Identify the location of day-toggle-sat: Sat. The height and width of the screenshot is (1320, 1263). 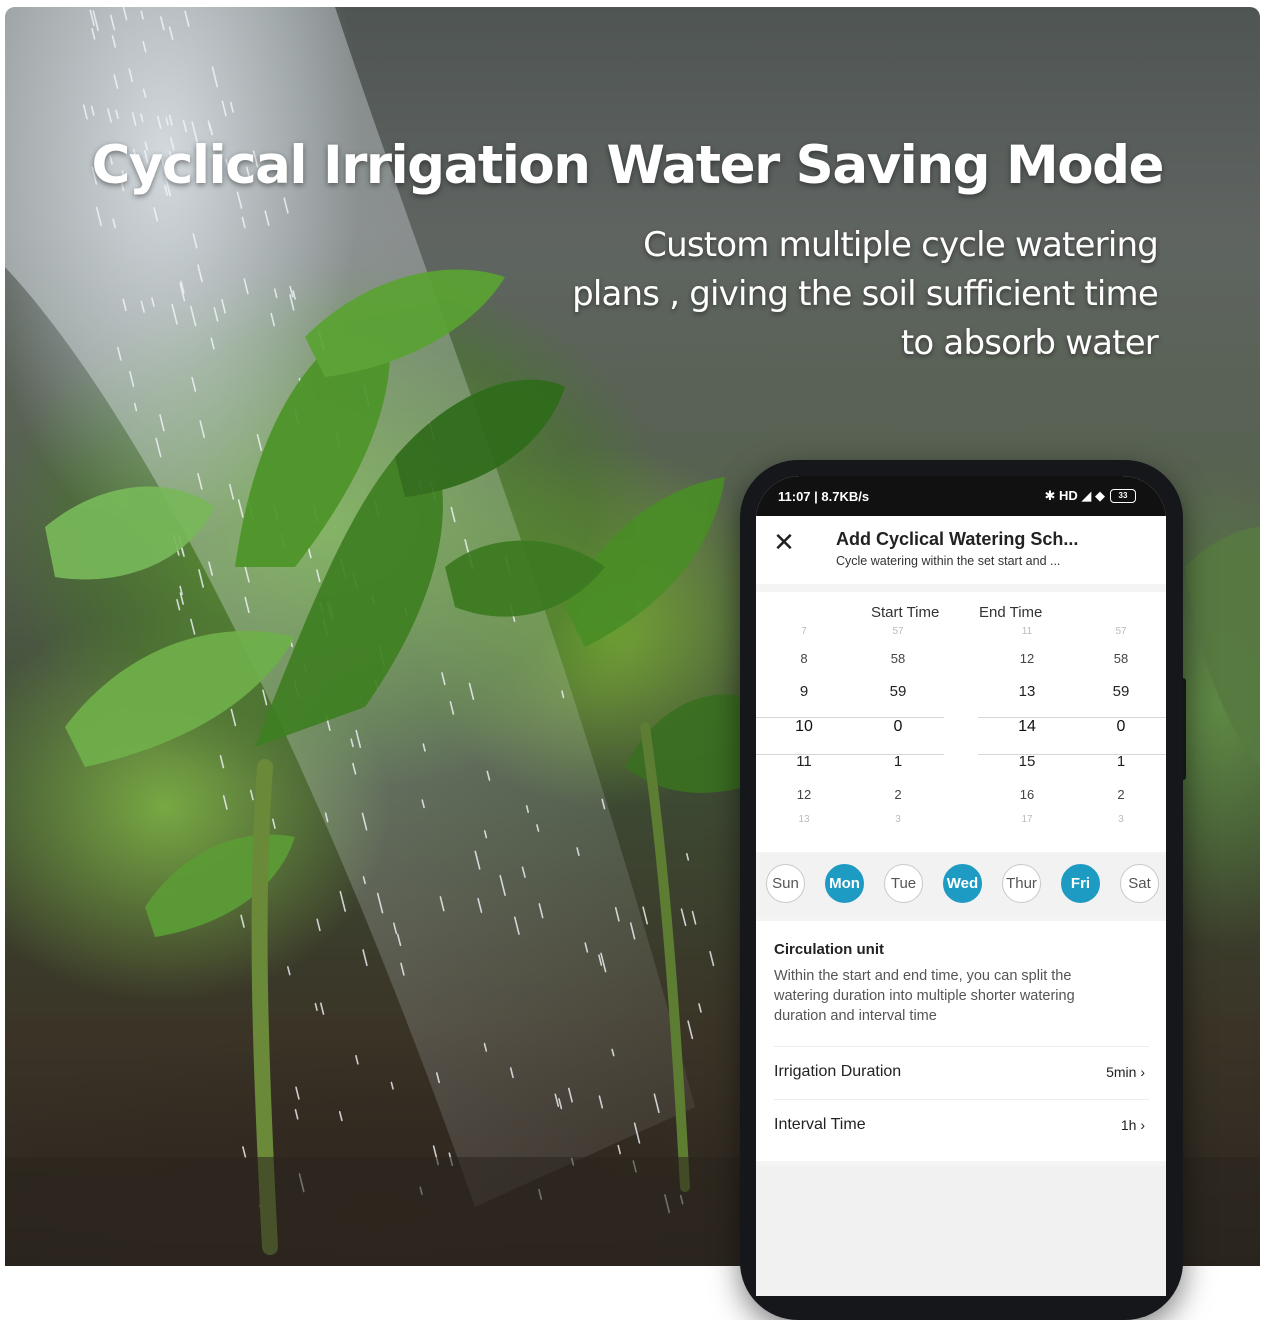
(1139, 883).